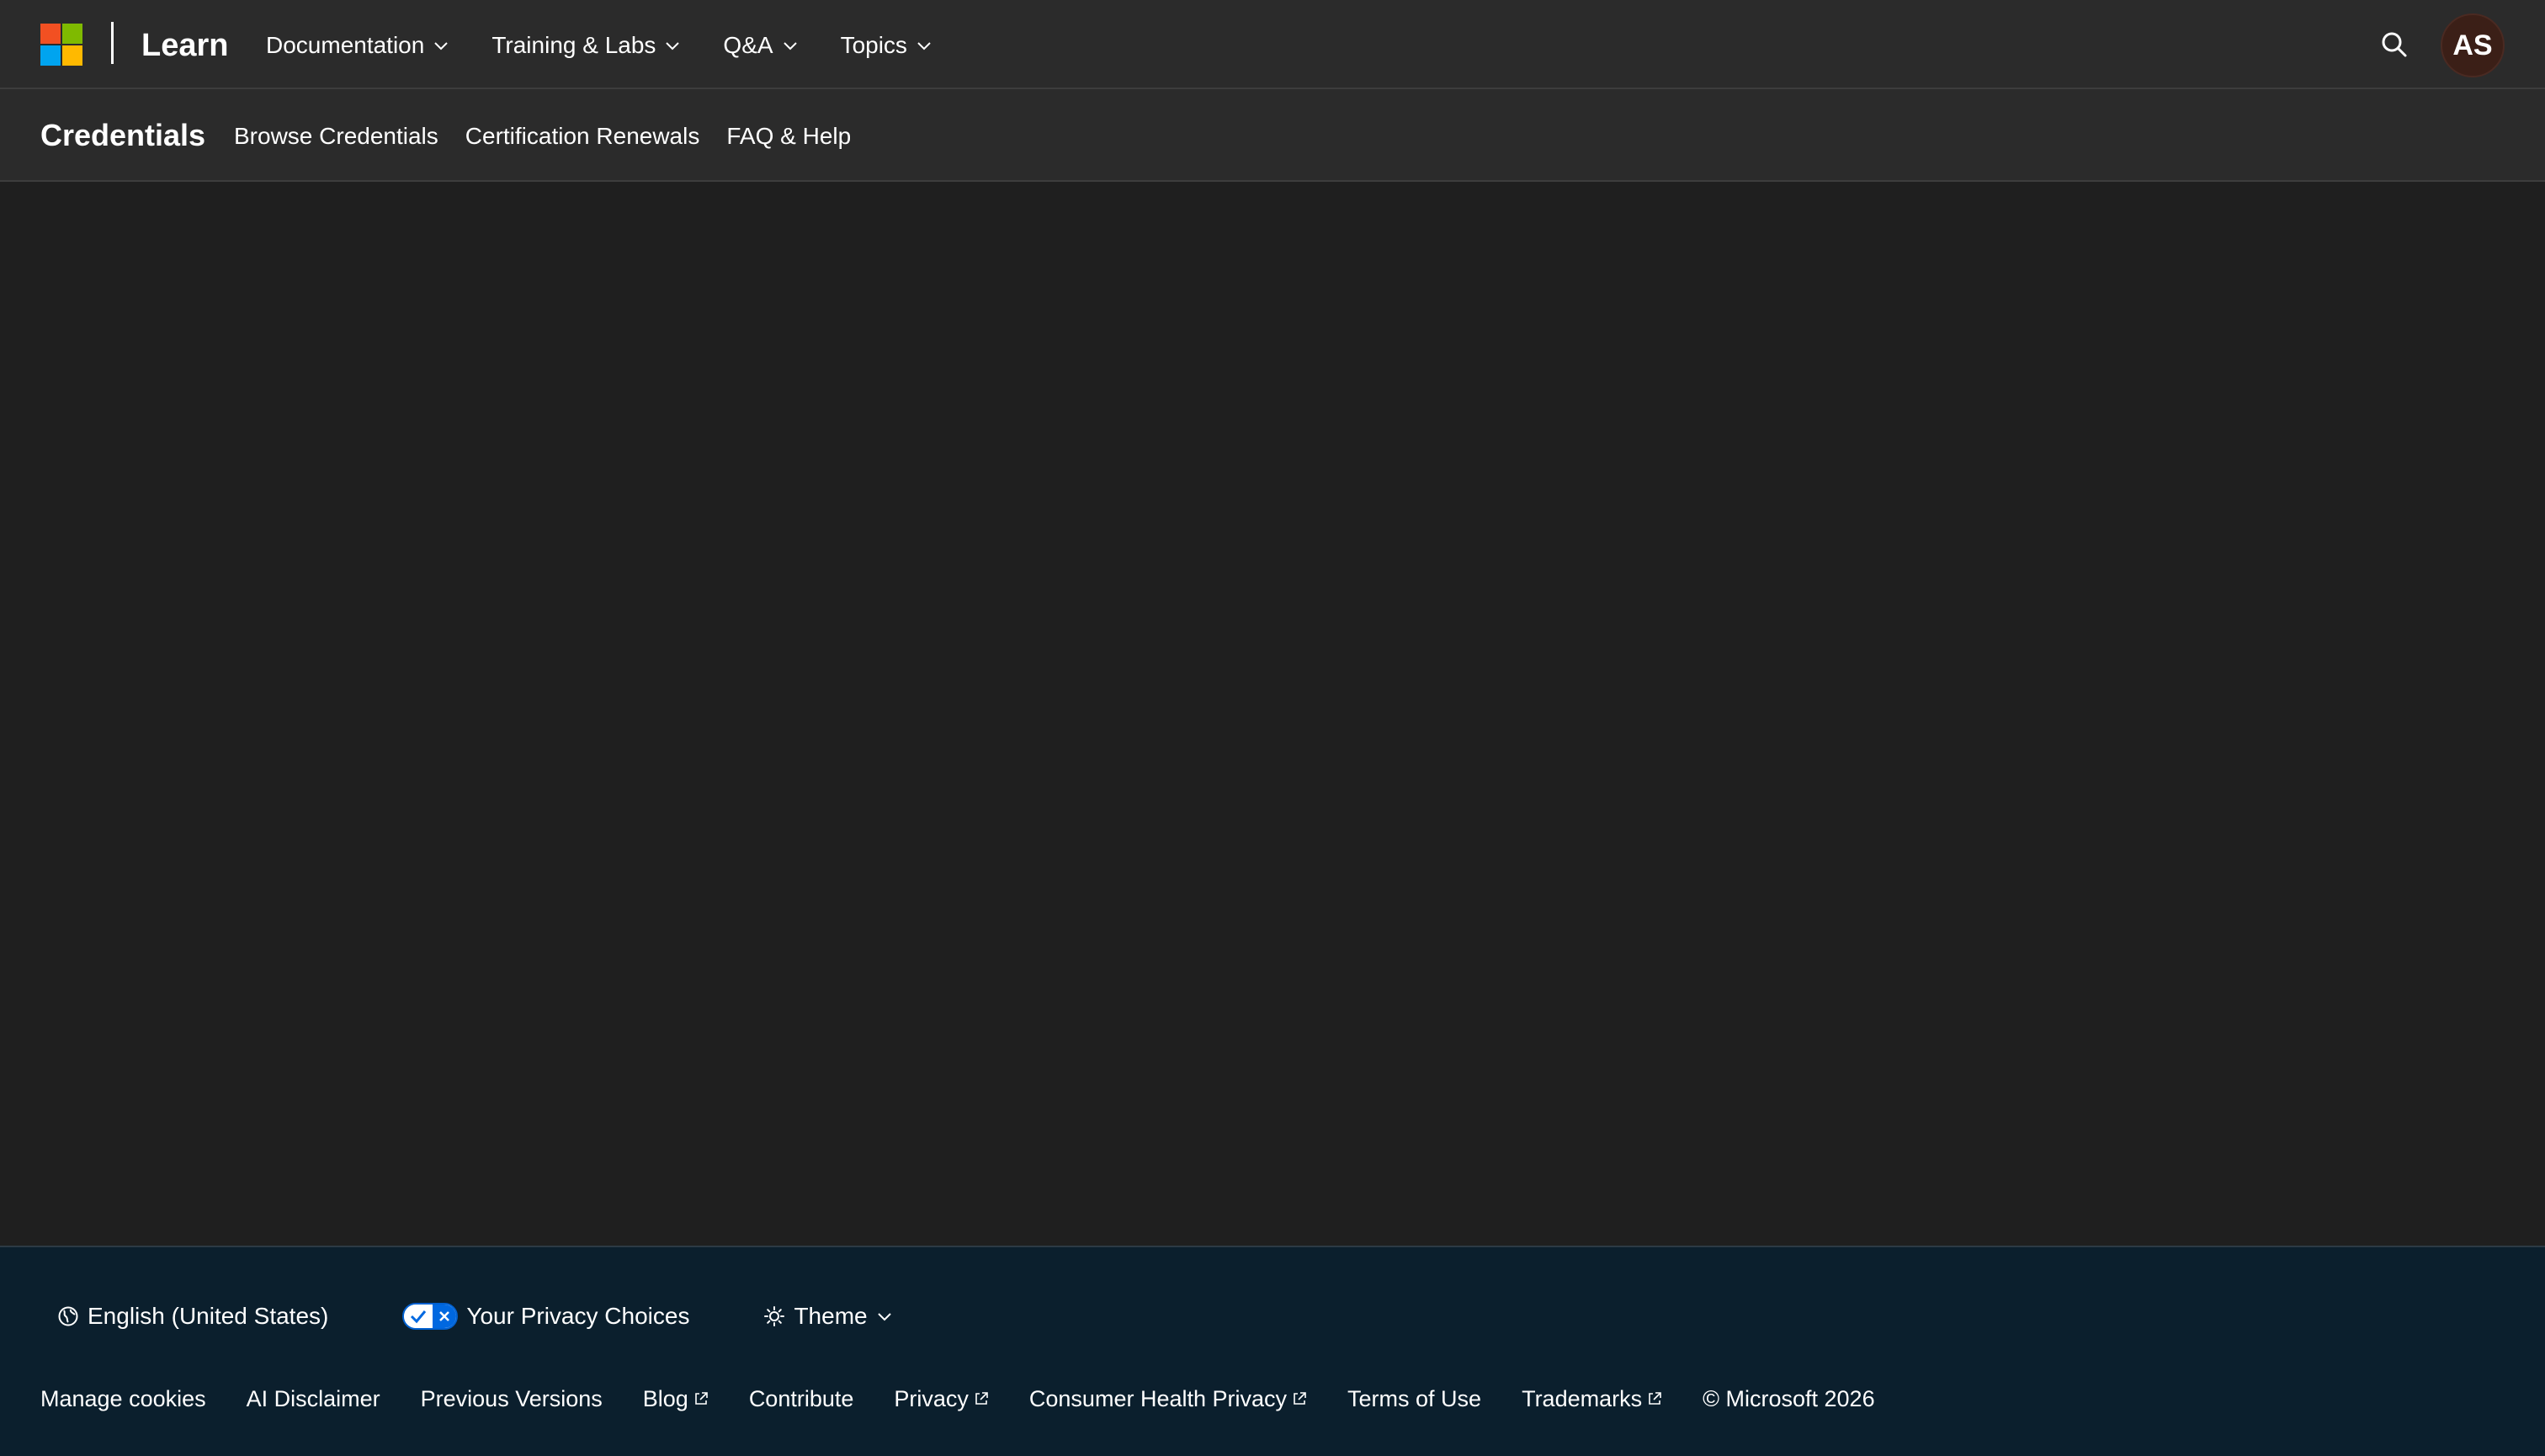 Image resolution: width=2545 pixels, height=1456 pixels. Describe the element at coordinates (748, 45) in the screenshot. I see `nav-item-label: Q&A` at that location.